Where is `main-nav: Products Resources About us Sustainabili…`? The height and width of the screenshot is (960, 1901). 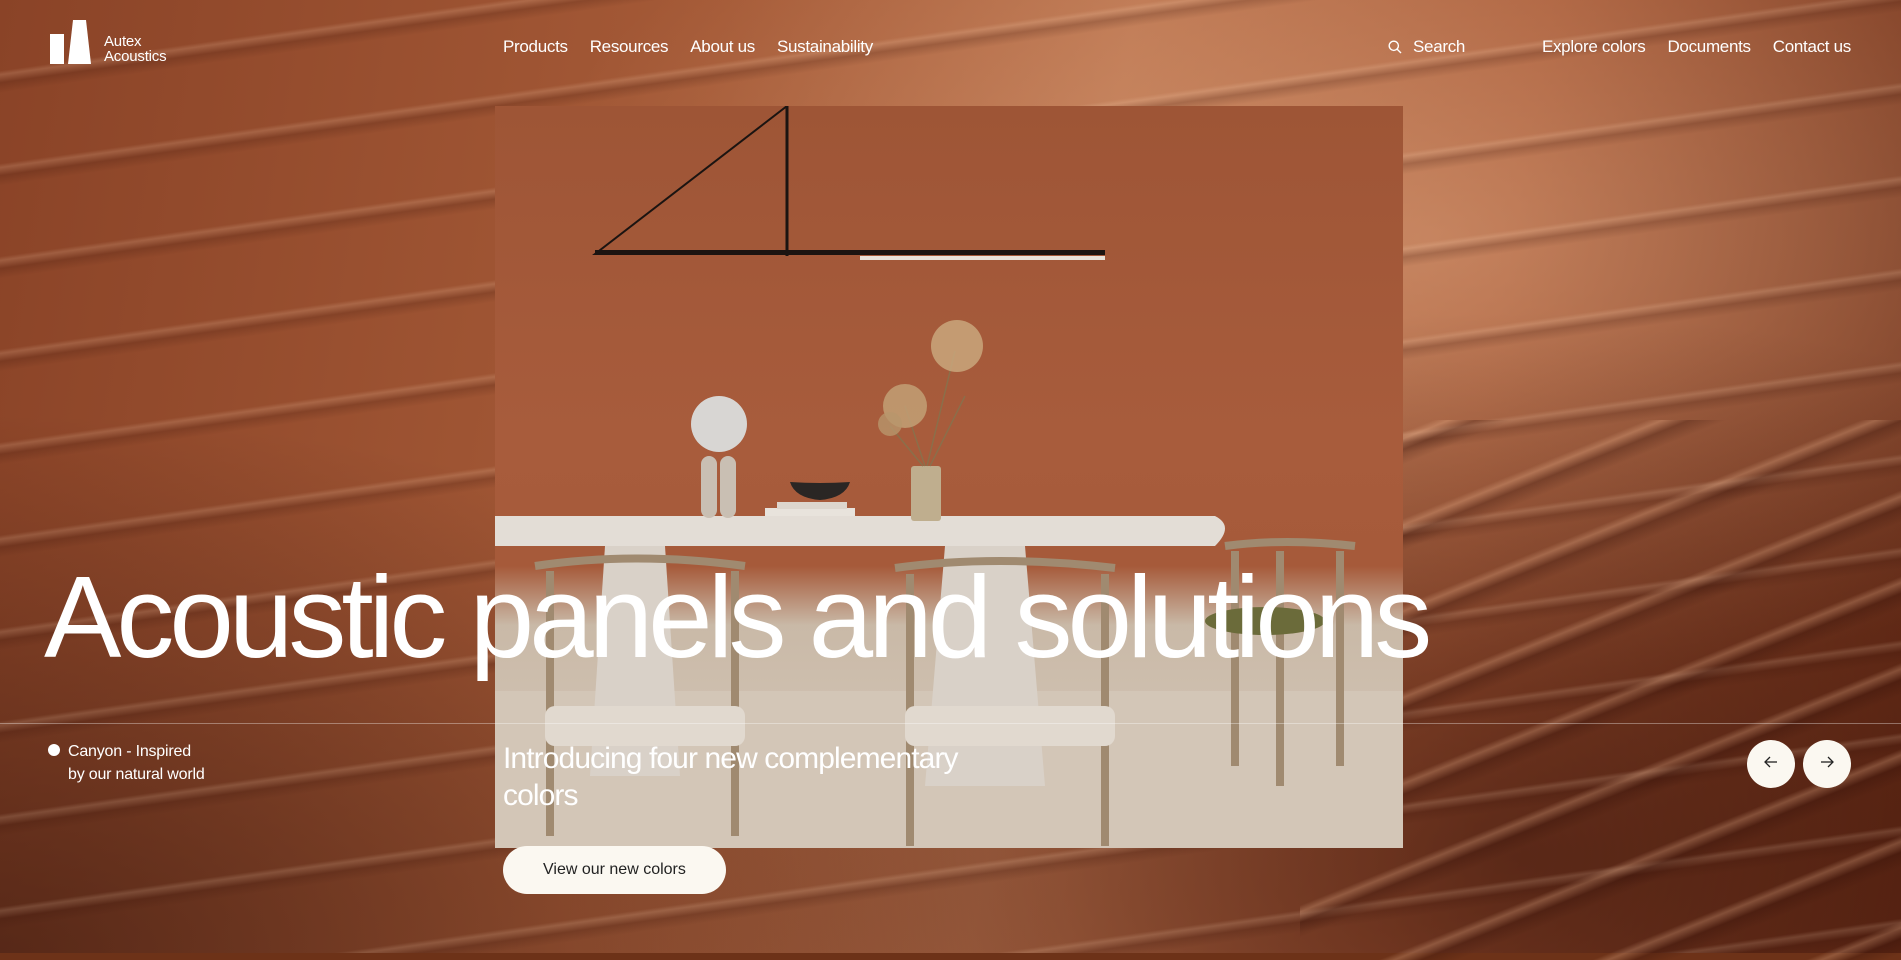 main-nav: Products Resources About us Sustainabili… is located at coordinates (699, 47).